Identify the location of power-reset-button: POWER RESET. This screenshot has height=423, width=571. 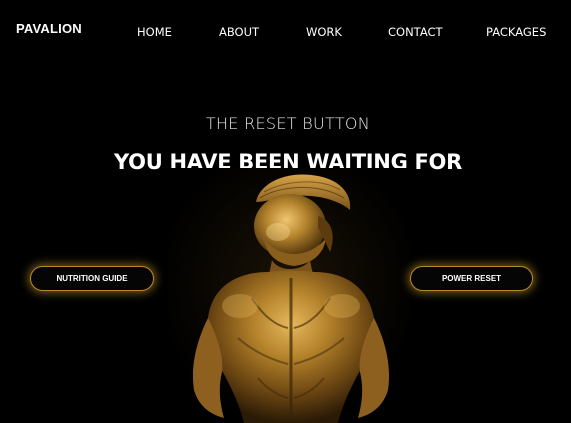
(471, 278).